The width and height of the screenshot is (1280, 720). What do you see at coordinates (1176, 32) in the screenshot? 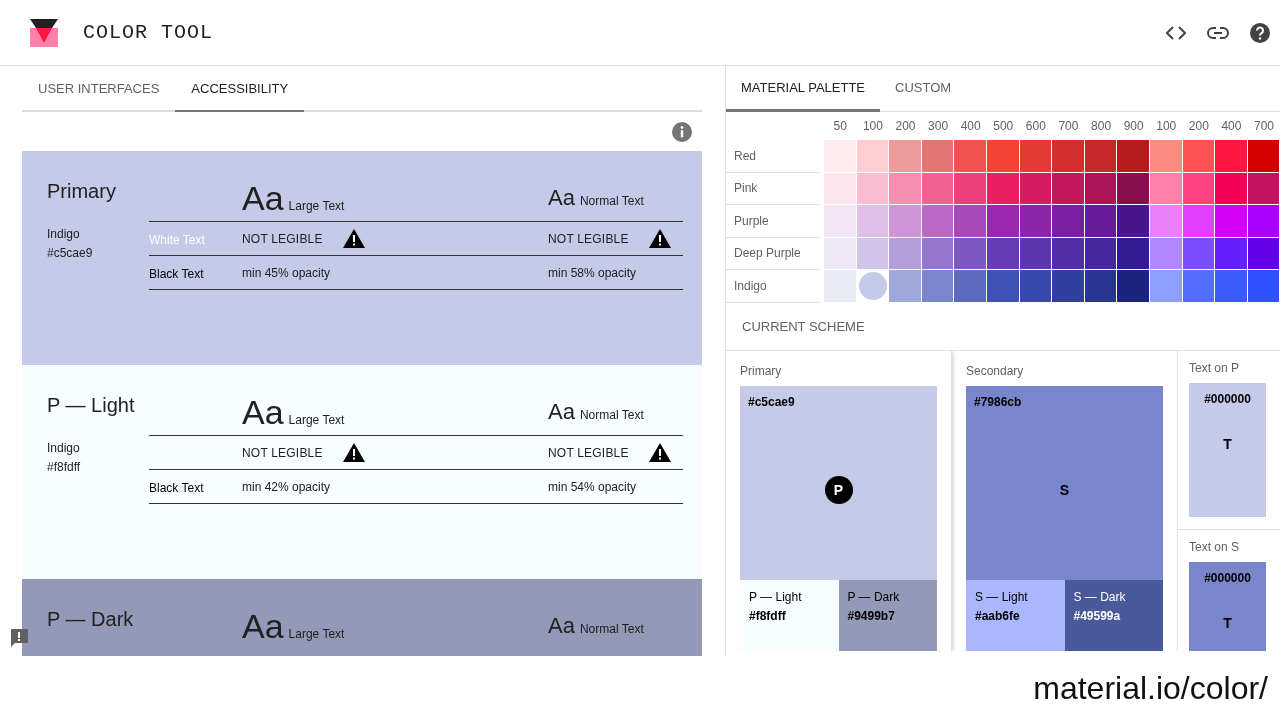
I see `code-icon` at bounding box center [1176, 32].